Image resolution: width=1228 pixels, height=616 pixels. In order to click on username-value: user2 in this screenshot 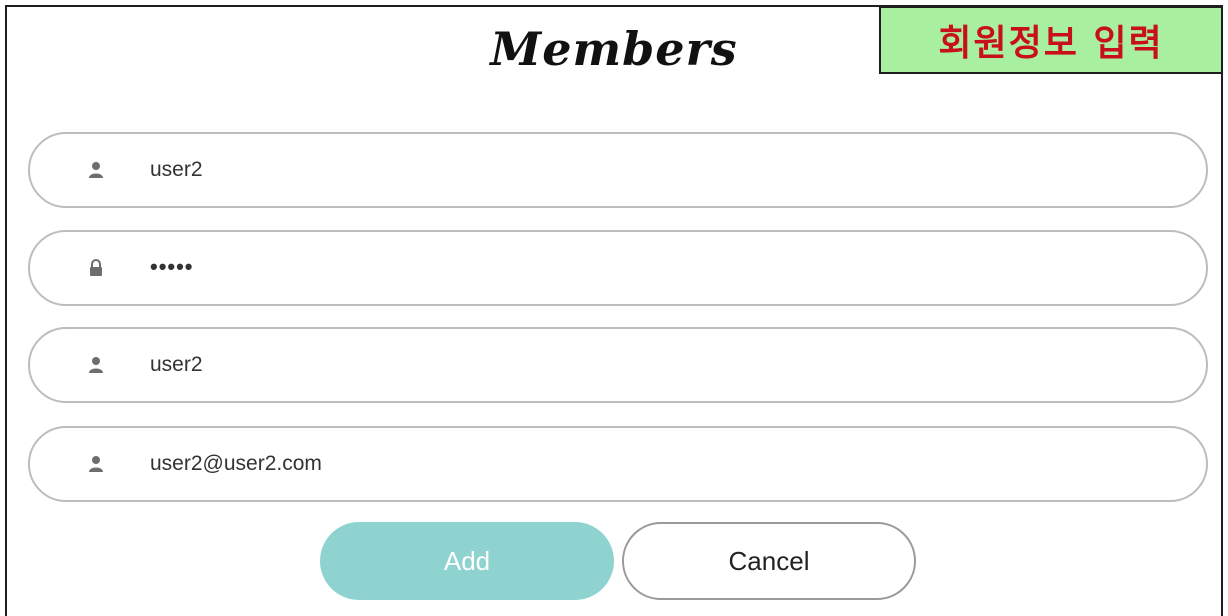, I will do `click(176, 169)`.